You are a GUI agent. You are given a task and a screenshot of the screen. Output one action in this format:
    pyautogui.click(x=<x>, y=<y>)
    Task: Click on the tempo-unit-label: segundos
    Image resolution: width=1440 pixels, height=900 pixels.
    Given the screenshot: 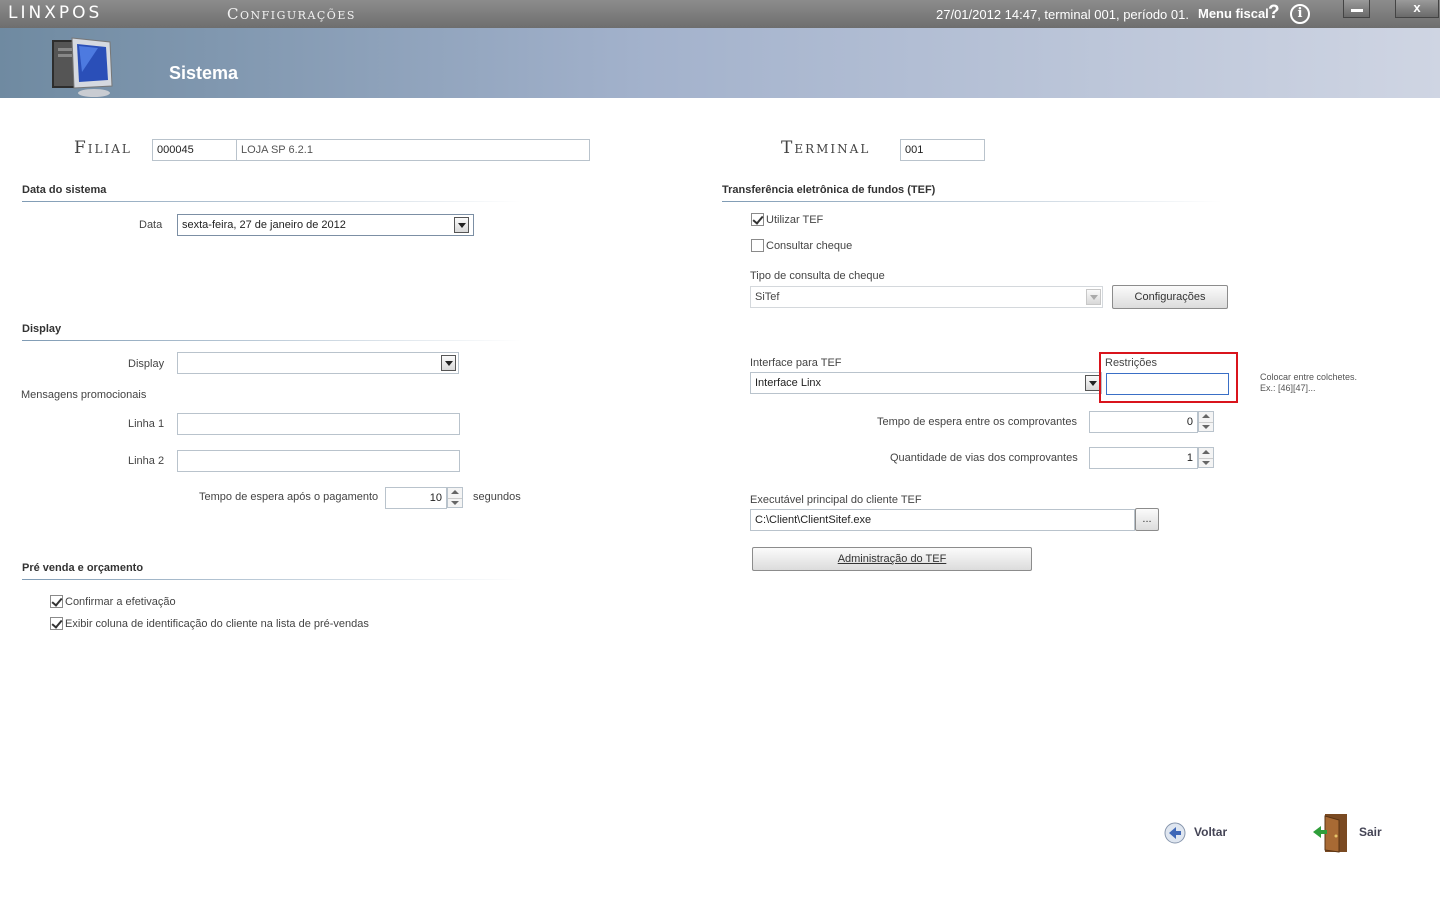 What is the action you would take?
    pyautogui.click(x=497, y=497)
    